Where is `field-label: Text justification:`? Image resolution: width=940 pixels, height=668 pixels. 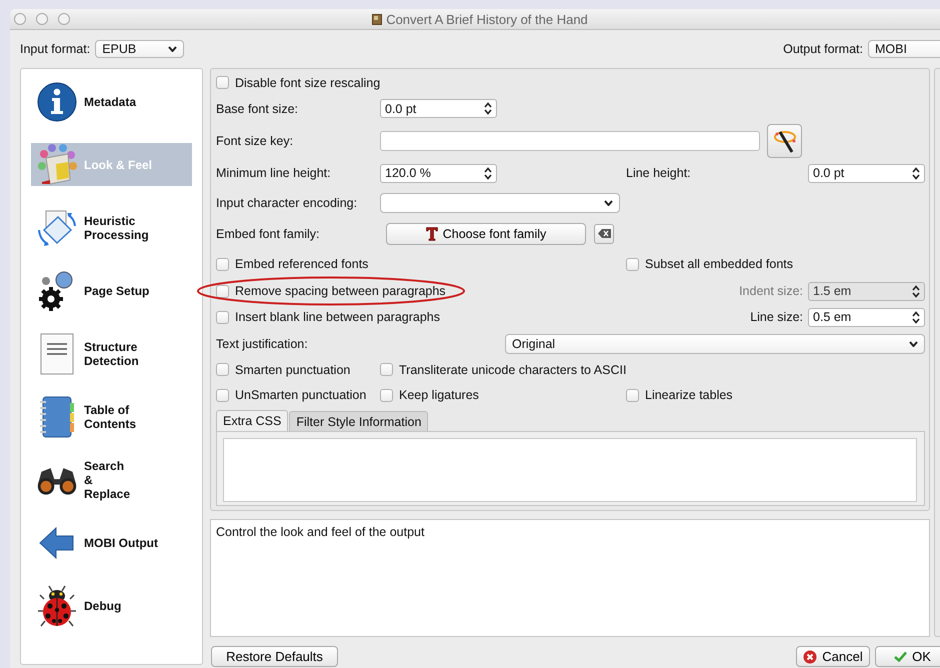
field-label: Text justification: is located at coordinates (262, 343).